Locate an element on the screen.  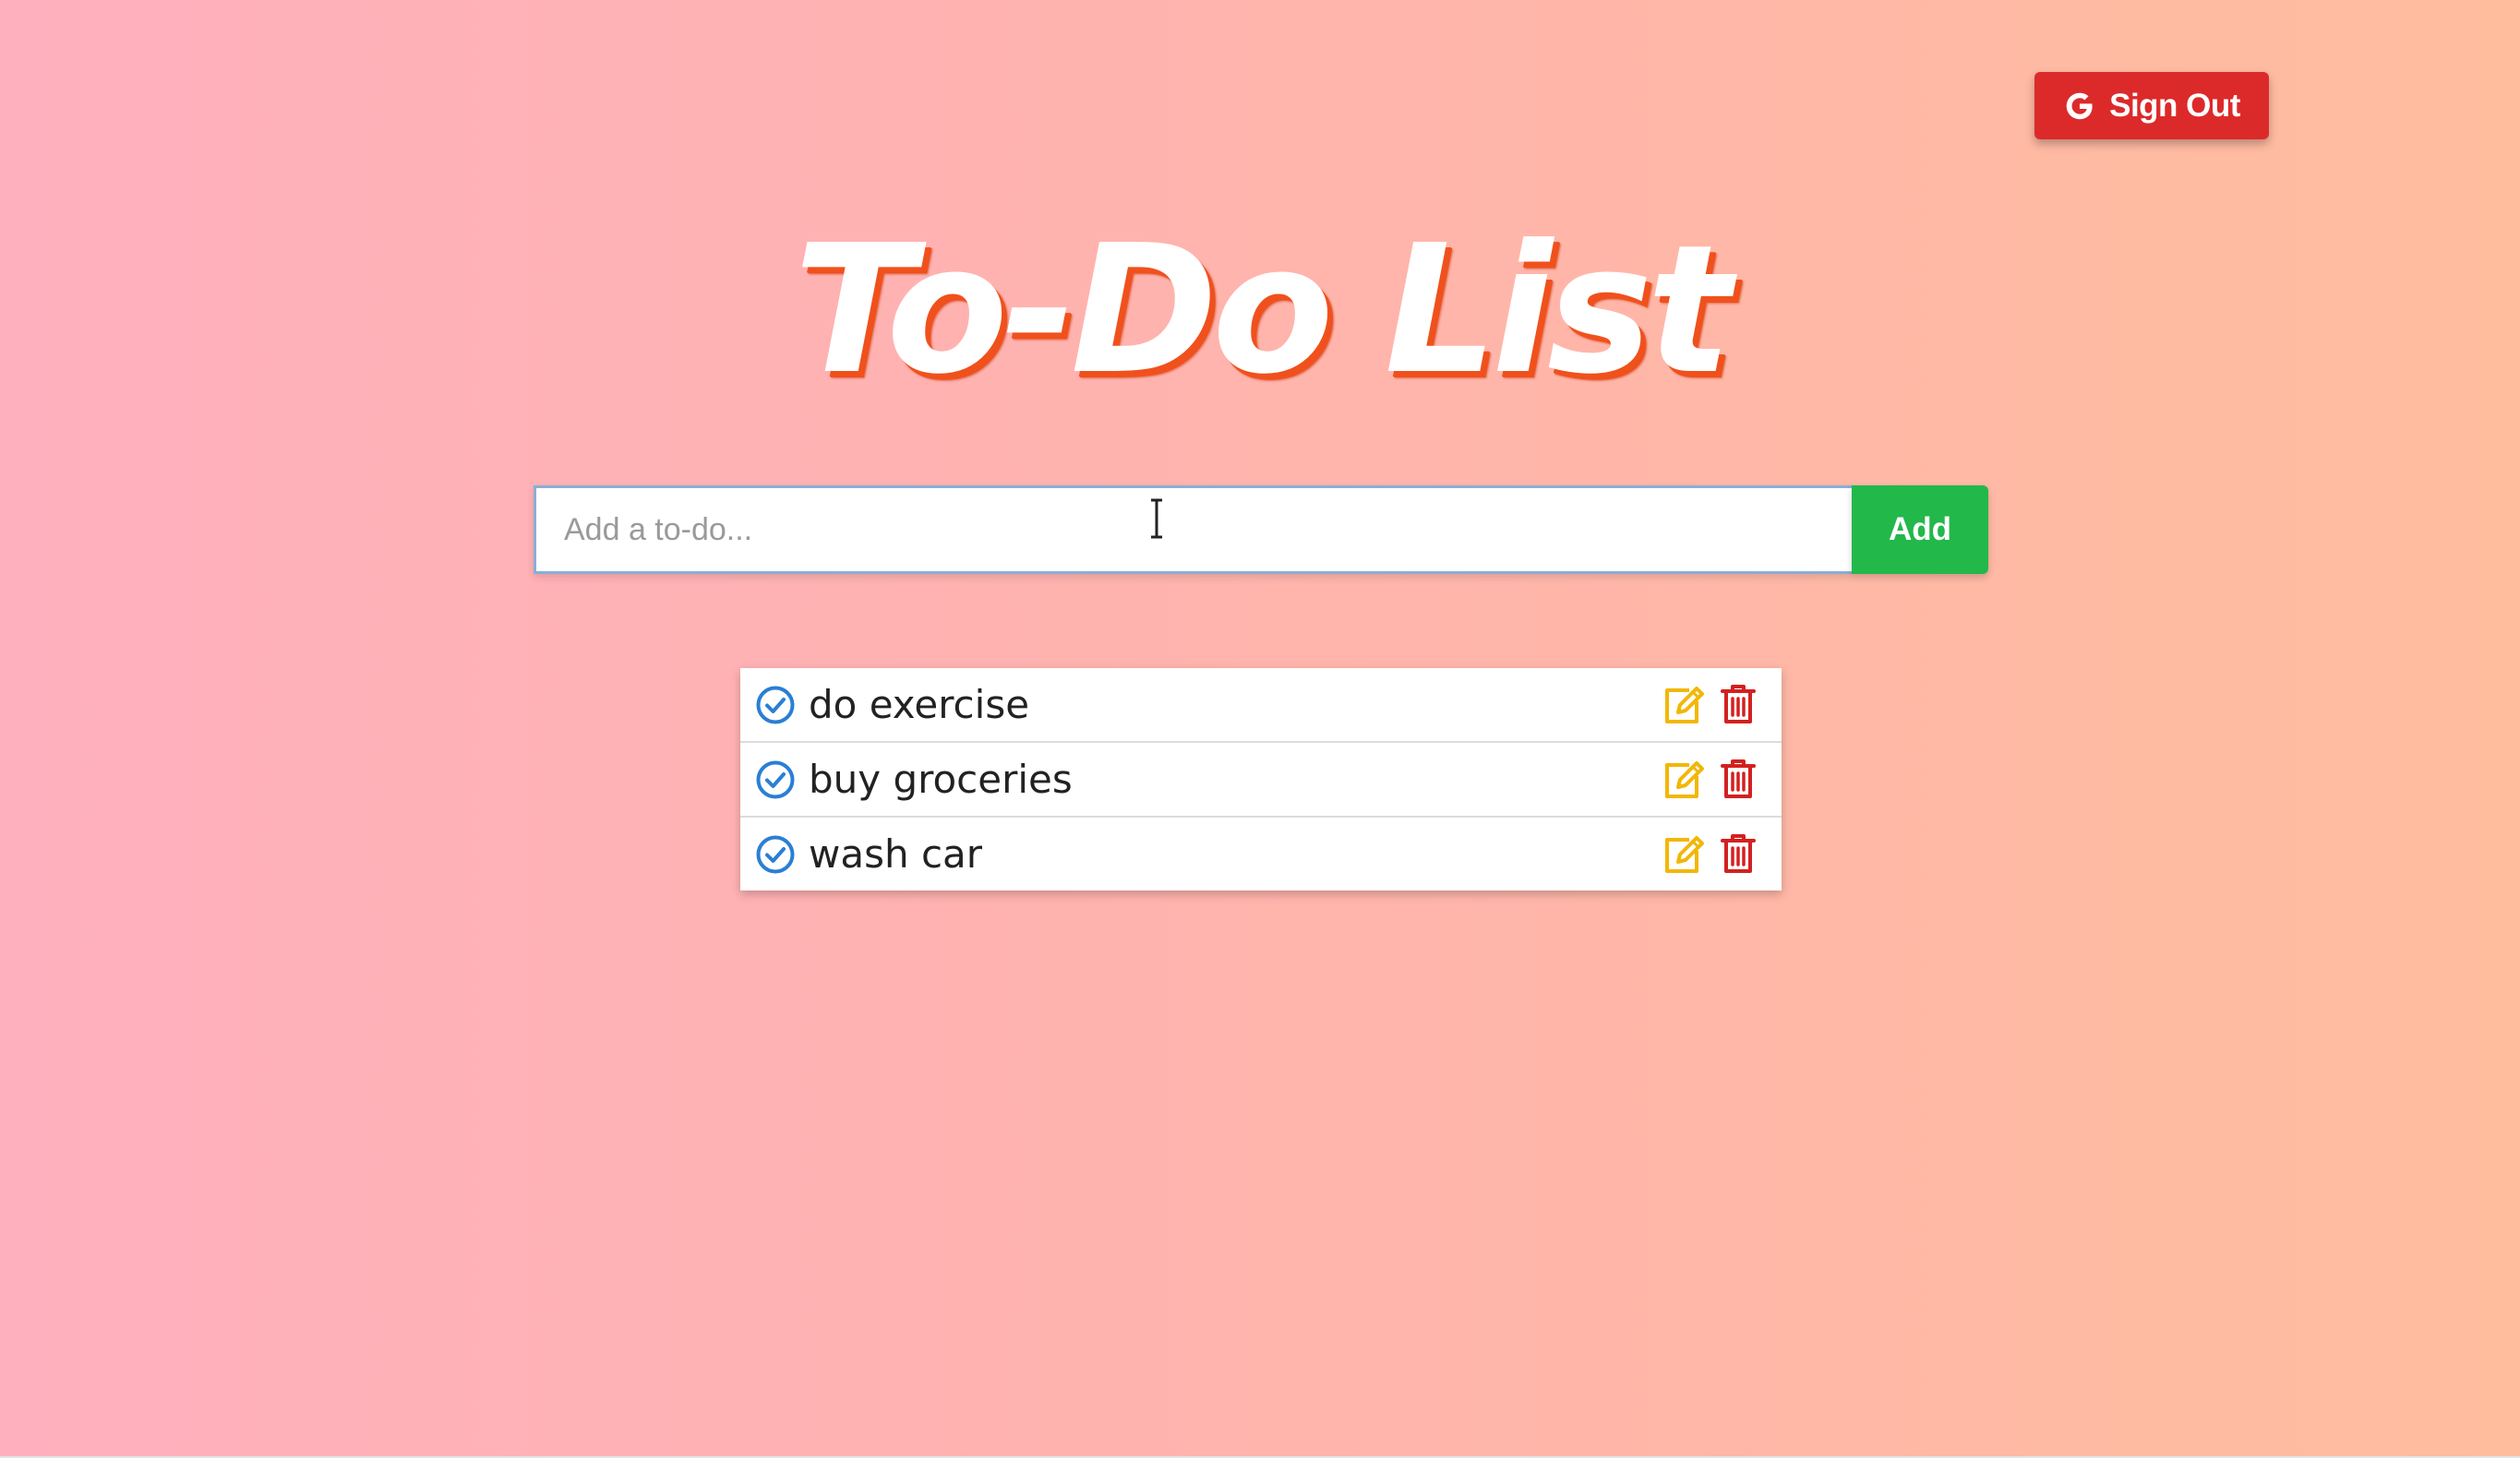
todo-text: do exercise is located at coordinates (919, 705).